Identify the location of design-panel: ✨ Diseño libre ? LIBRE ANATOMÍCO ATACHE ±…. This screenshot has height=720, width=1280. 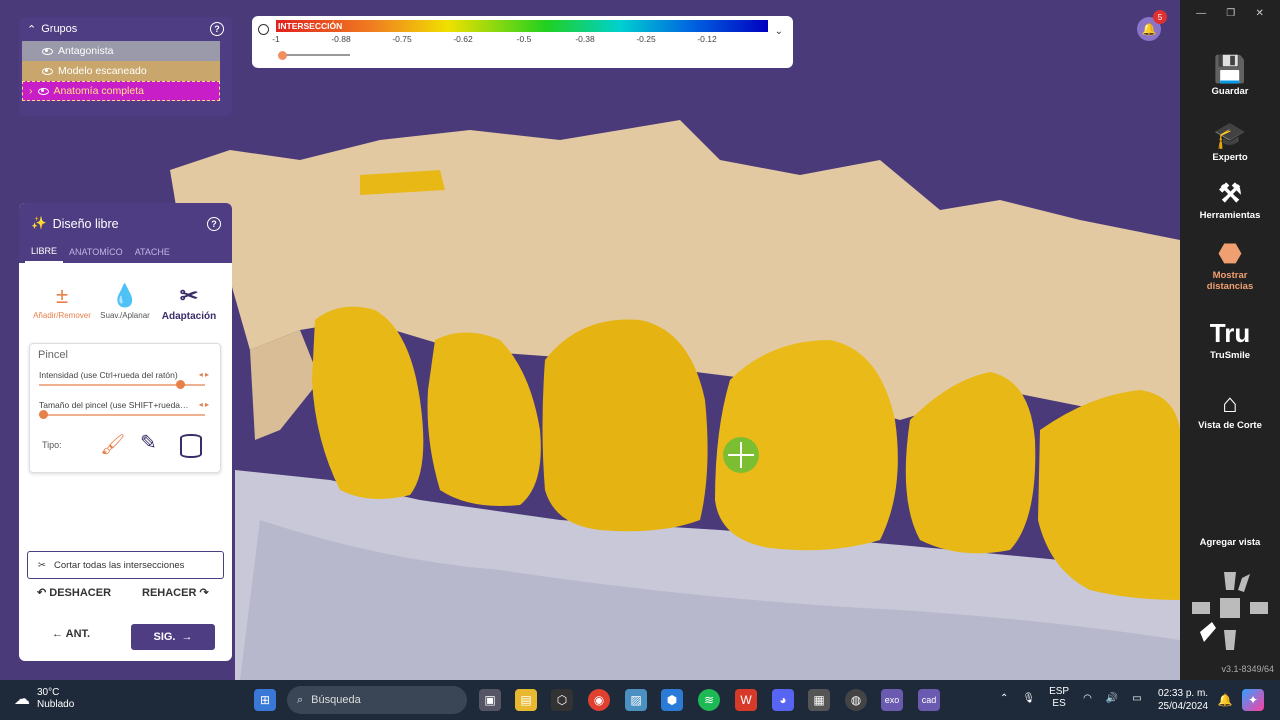
(125, 432).